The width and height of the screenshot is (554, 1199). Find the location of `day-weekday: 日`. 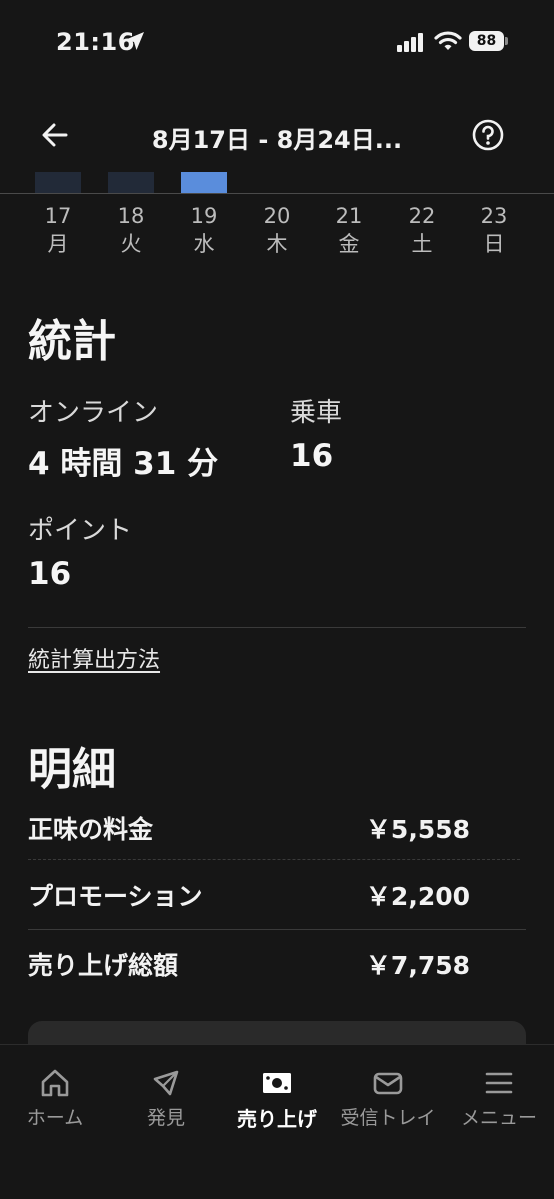

day-weekday: 日 is located at coordinates (494, 244).